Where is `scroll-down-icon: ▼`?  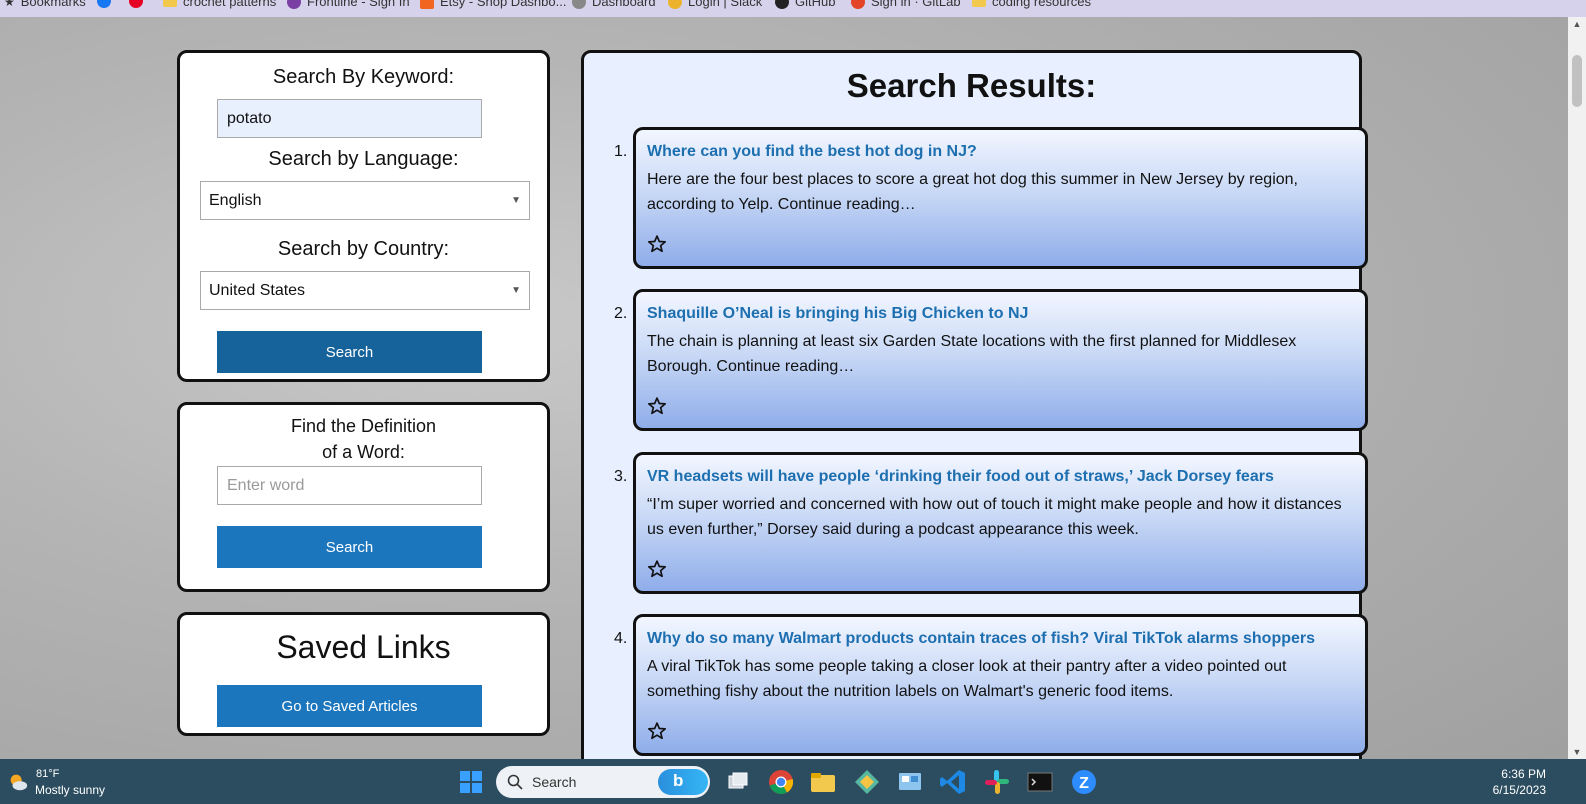
scroll-down-icon: ▼ is located at coordinates (1577, 752).